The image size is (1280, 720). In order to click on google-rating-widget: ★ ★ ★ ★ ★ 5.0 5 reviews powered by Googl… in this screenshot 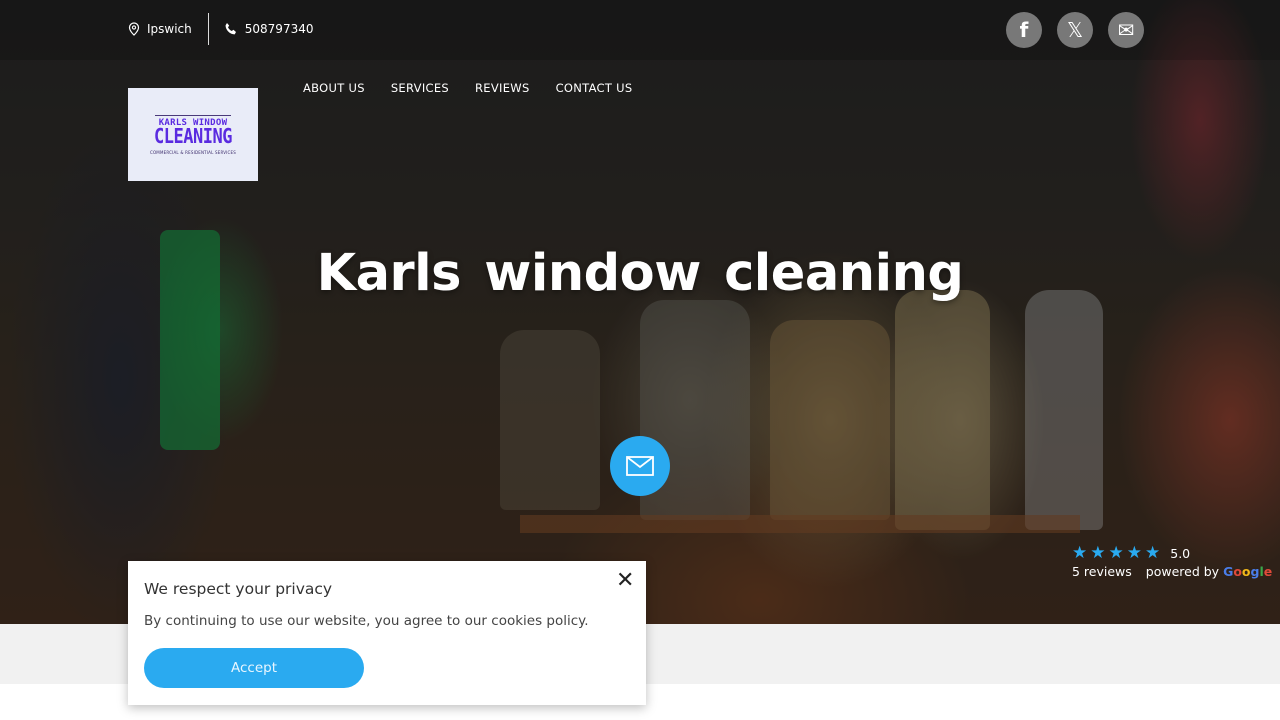, I will do `click(1172, 561)`.